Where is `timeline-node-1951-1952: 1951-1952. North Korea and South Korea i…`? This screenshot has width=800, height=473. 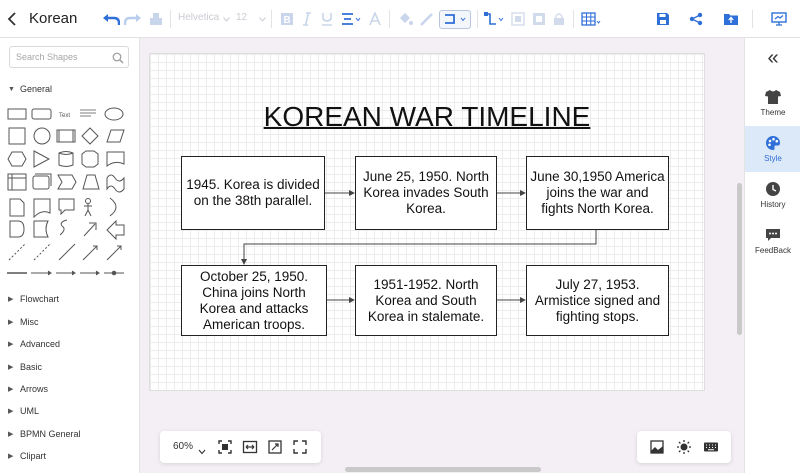 timeline-node-1951-1952: 1951-1952. North Korea and South Korea i… is located at coordinates (426, 300).